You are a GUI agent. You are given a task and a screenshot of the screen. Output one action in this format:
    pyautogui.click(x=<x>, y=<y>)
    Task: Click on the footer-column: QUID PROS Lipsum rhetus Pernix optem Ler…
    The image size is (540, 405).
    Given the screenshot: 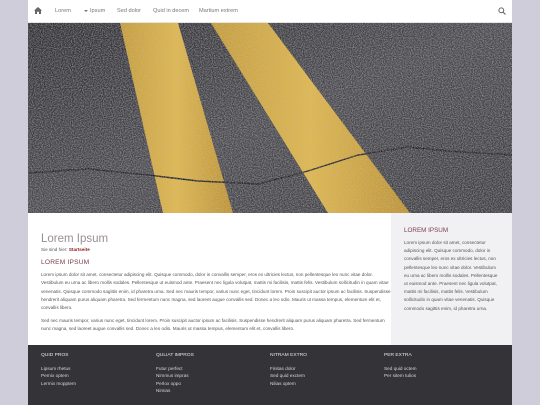 What is the action you would take?
    pyautogui.click(x=58, y=370)
    